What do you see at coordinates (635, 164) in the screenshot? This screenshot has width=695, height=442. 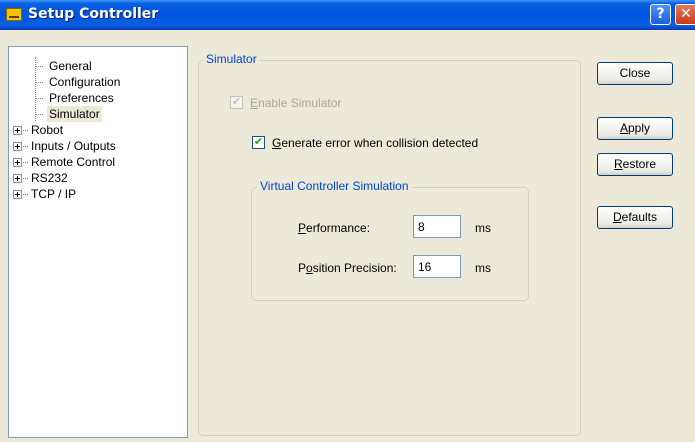 I see `restore-button: Restore` at bounding box center [635, 164].